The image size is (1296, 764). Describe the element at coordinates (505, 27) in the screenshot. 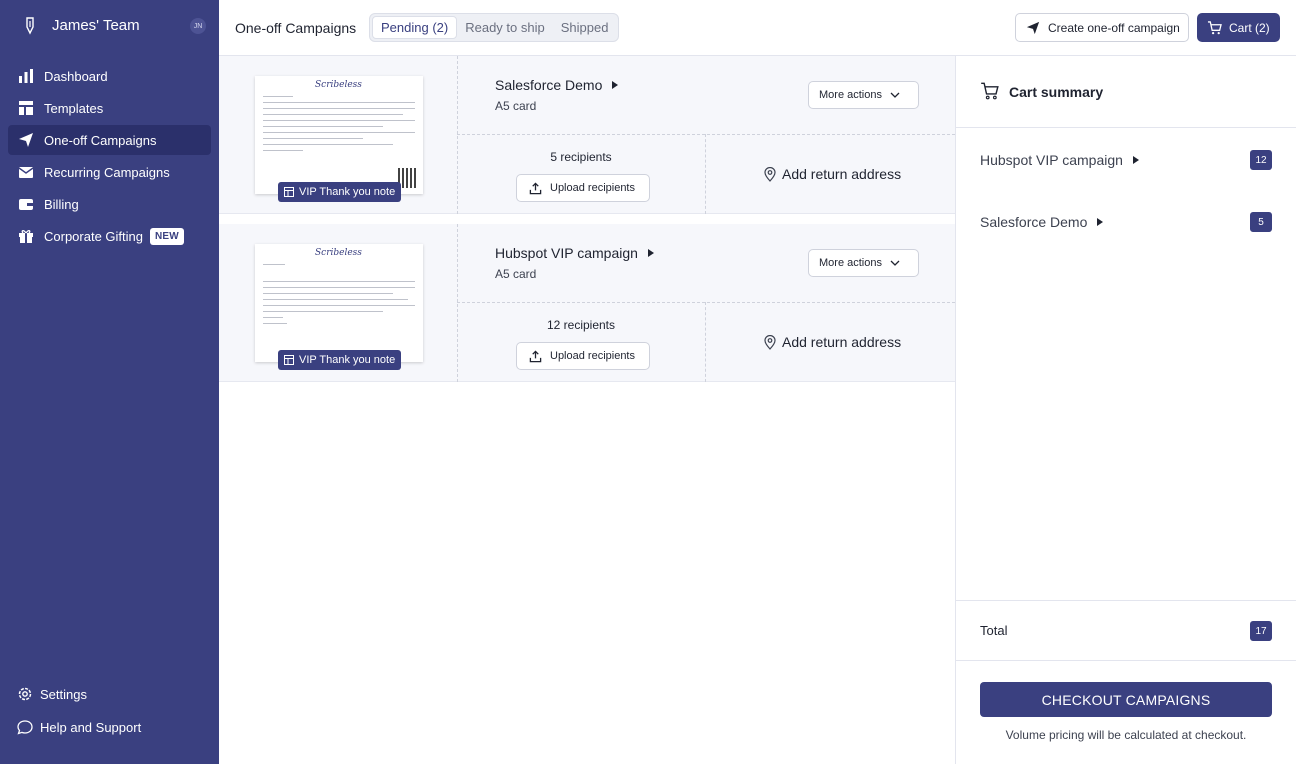

I see `tab-ready-to-ship: Ready to ship` at that location.